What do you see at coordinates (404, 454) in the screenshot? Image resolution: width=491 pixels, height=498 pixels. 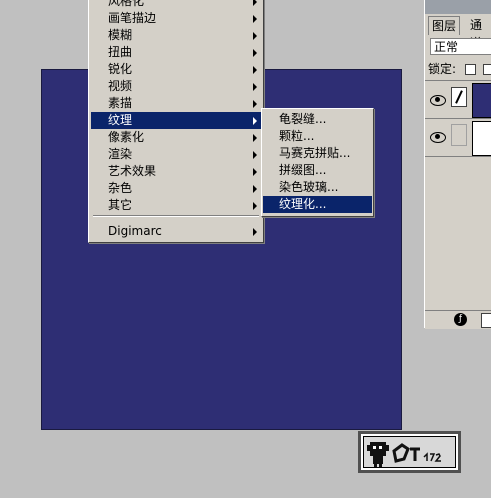 I see `robot-logo-icon` at bounding box center [404, 454].